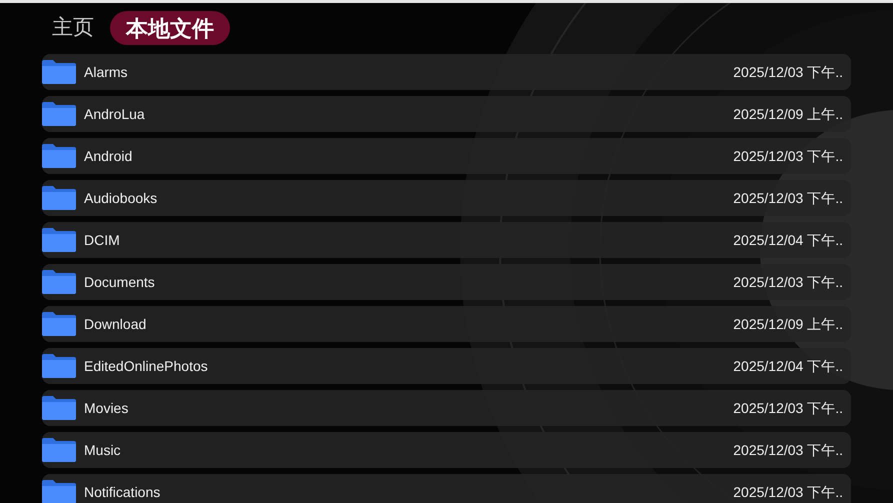 This screenshot has height=503, width=893. What do you see at coordinates (108, 156) in the screenshot?
I see `file-name: Android` at bounding box center [108, 156].